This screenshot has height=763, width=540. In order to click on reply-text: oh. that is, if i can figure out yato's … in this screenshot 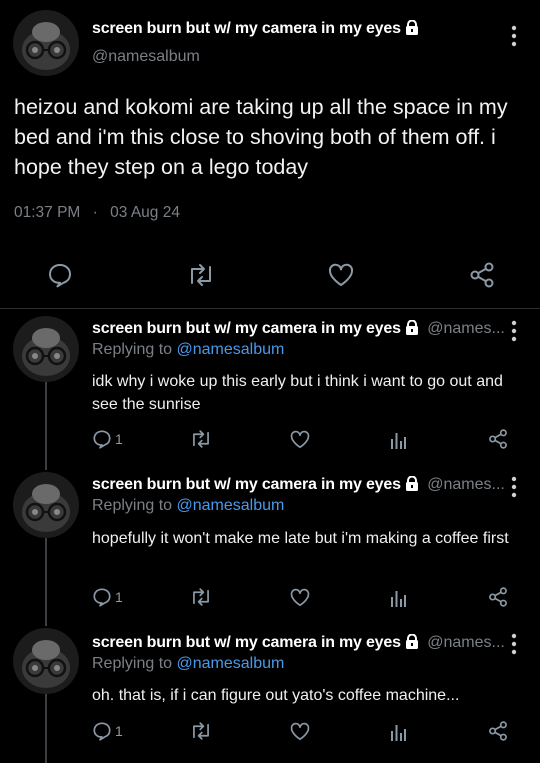, I will do `click(276, 695)`.